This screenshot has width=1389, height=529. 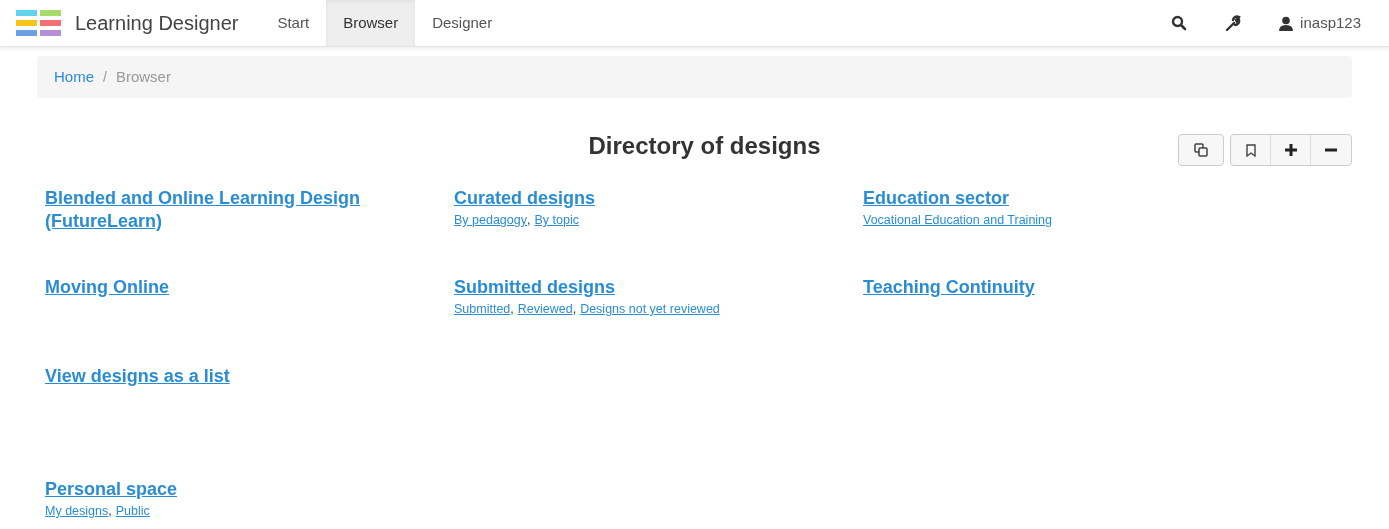 What do you see at coordinates (1286, 23) in the screenshot?
I see `user-icon` at bounding box center [1286, 23].